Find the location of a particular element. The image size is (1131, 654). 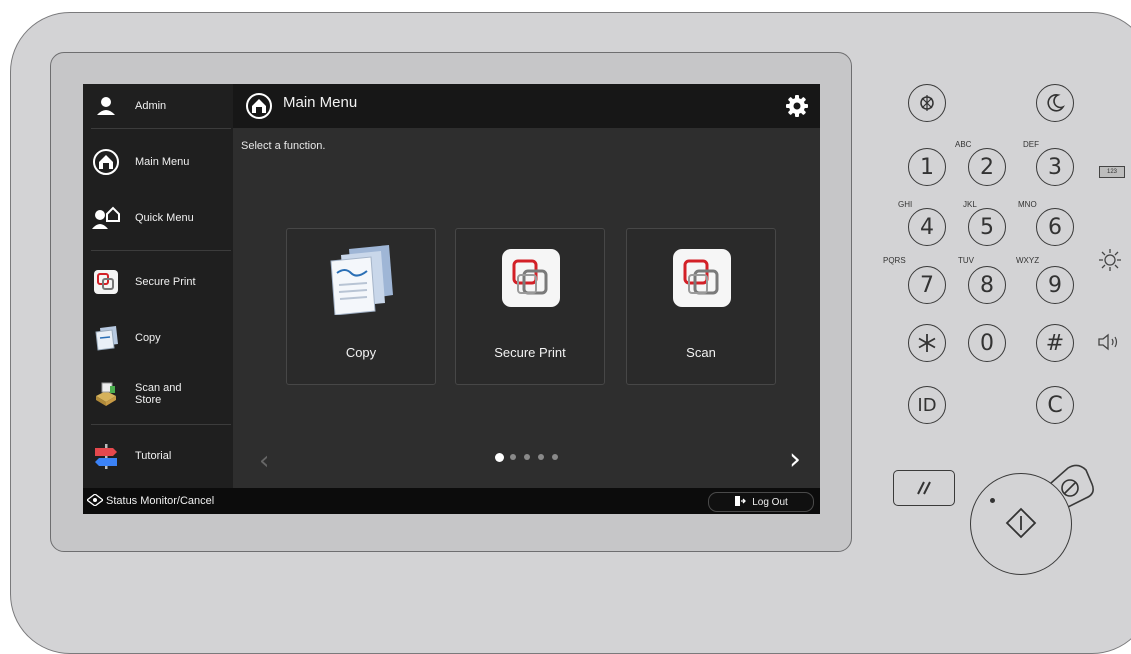

sidebar-item-label: Main Menu is located at coordinates (162, 162).